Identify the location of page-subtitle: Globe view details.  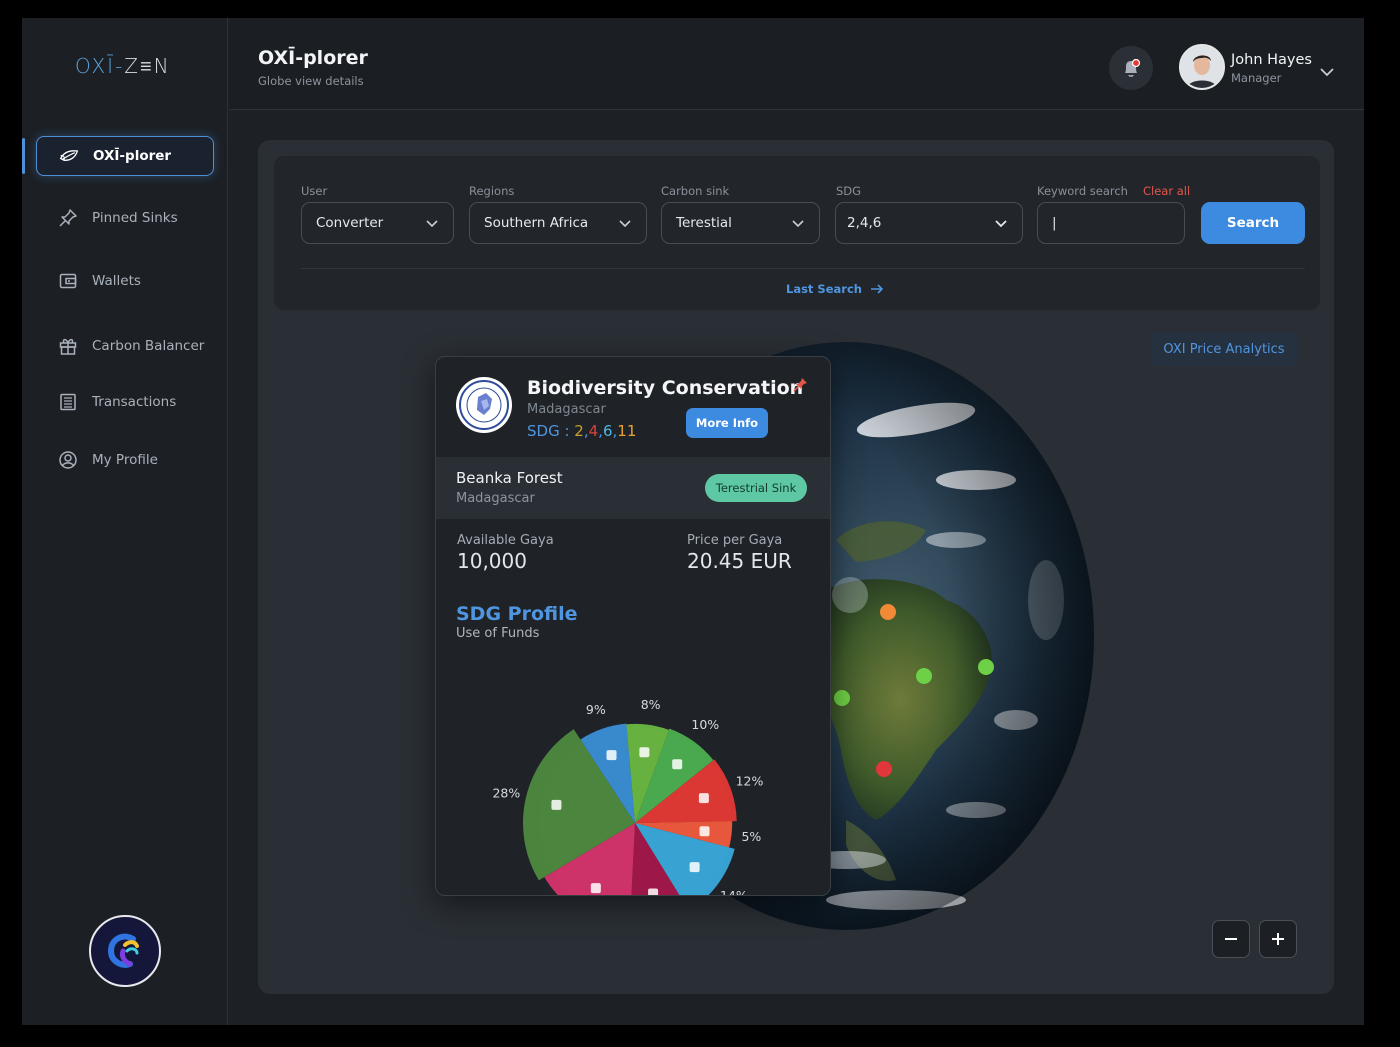
(311, 81).